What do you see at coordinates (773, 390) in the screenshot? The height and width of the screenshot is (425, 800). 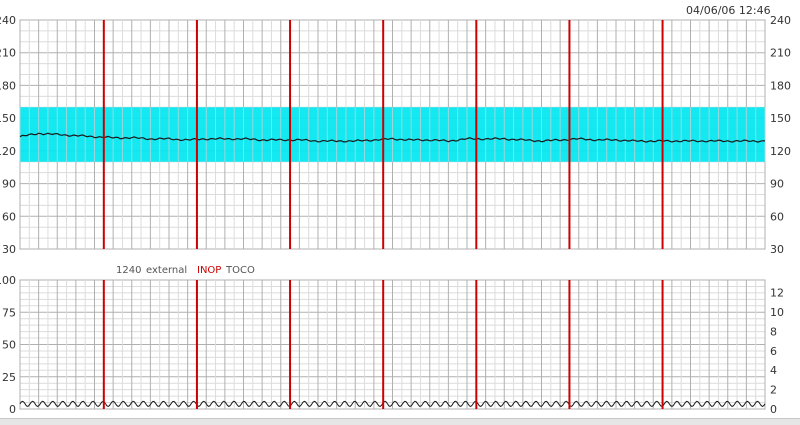 I see `toco-tick-label-right: 2` at bounding box center [773, 390].